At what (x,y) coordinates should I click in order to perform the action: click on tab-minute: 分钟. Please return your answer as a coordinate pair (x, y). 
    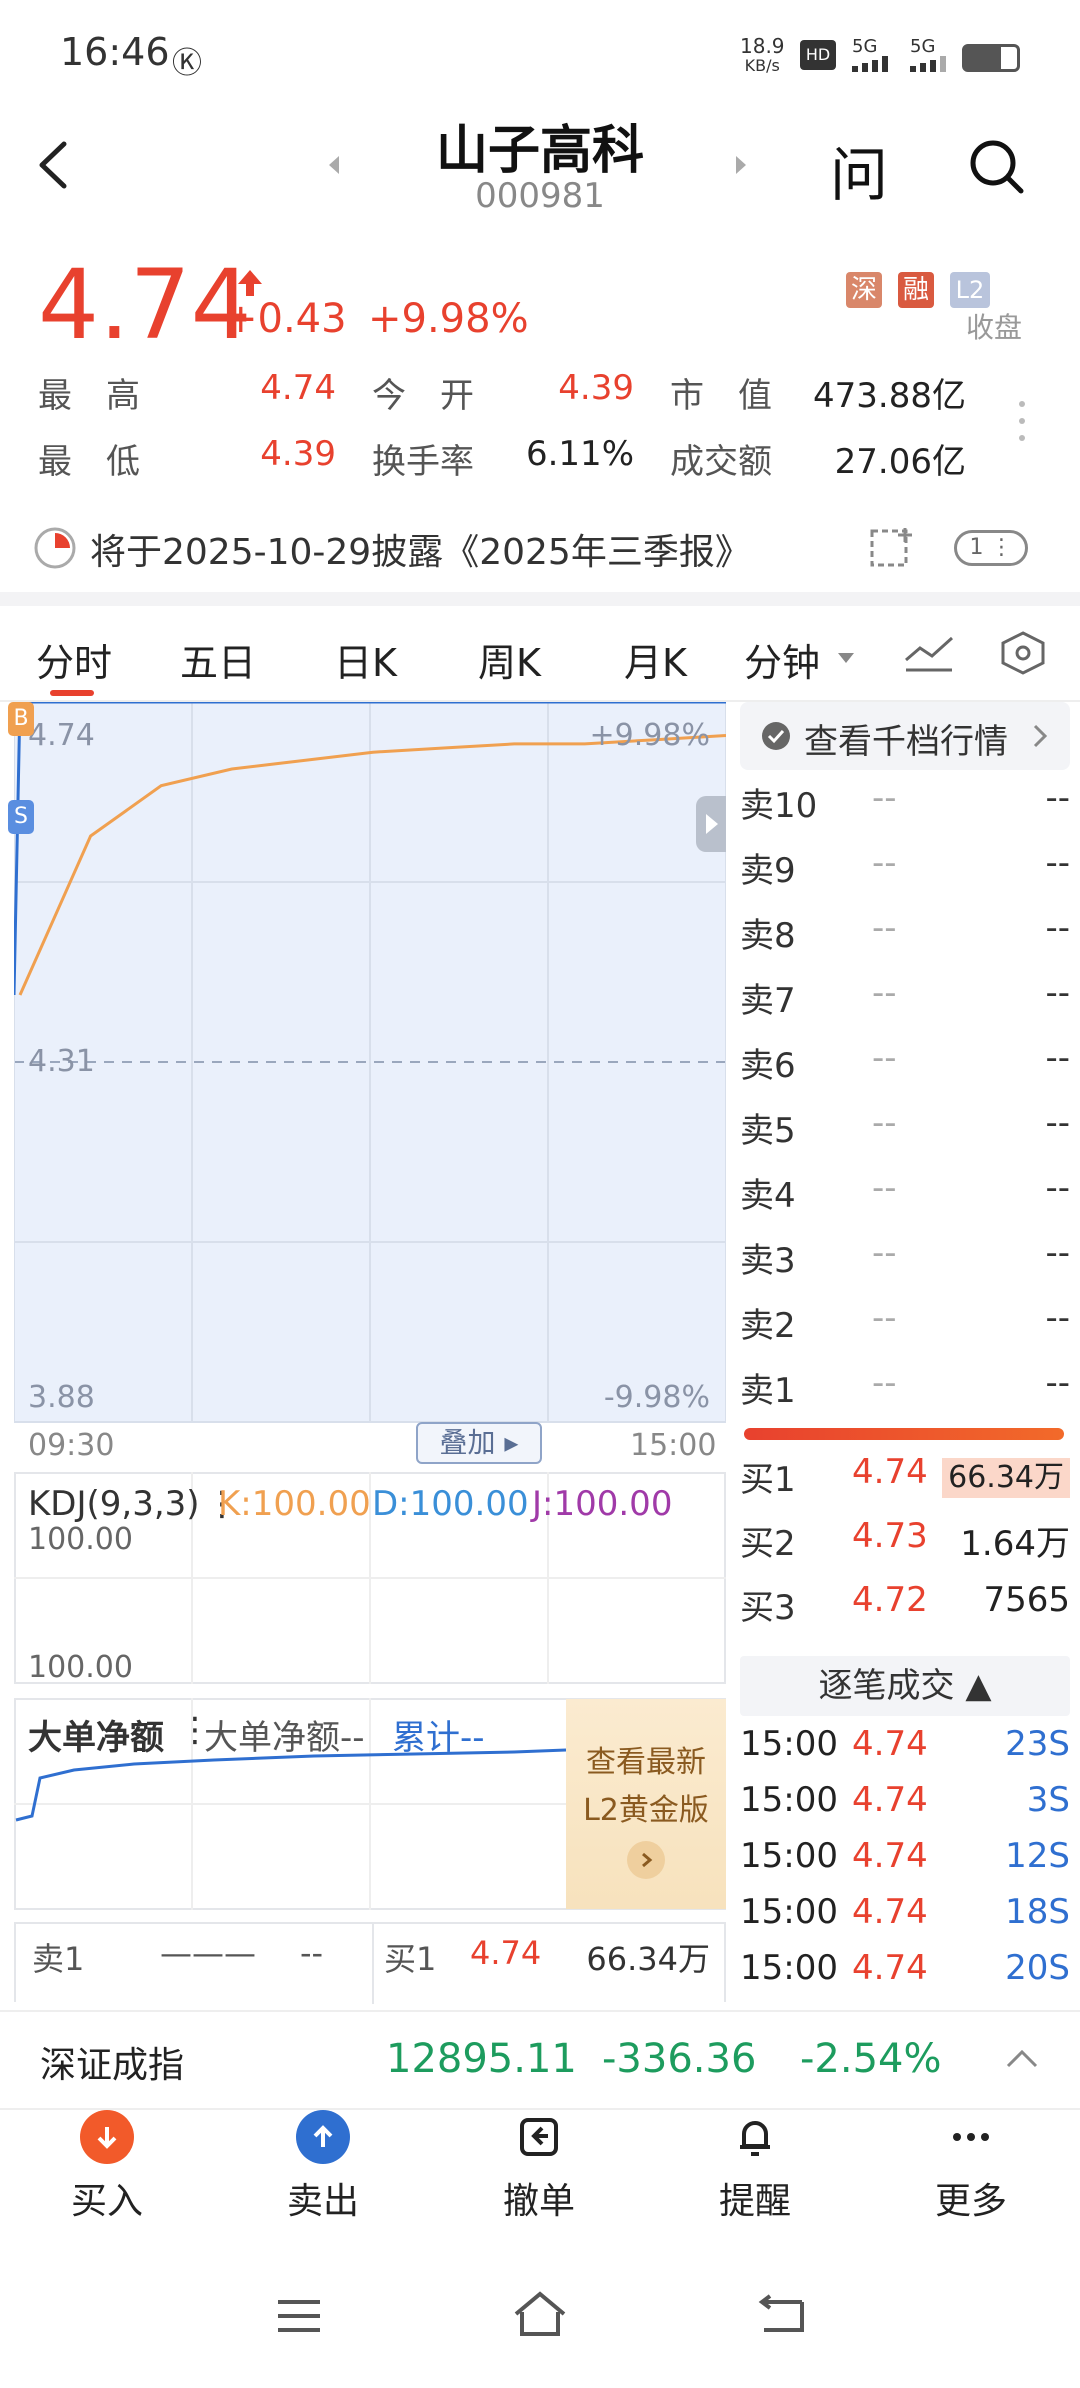
    Looking at the image, I should click on (782, 659).